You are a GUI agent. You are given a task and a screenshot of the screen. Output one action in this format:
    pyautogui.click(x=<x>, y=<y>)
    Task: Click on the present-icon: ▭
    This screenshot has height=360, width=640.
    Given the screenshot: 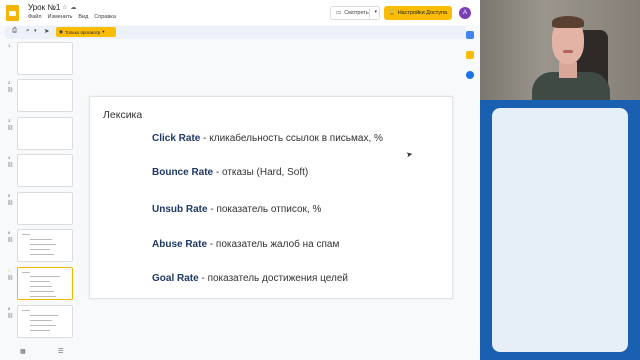 What is the action you would take?
    pyautogui.click(x=339, y=13)
    